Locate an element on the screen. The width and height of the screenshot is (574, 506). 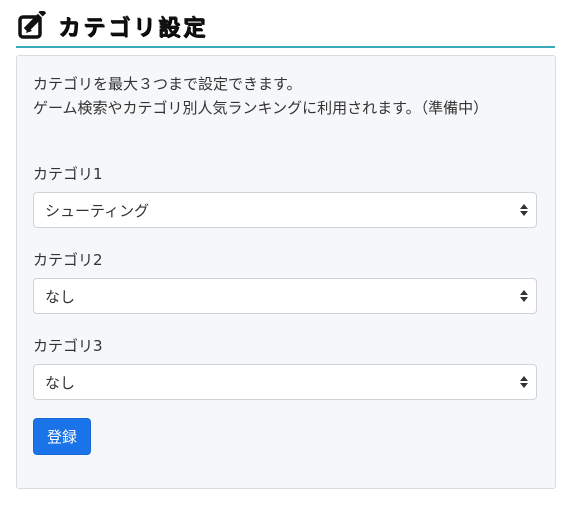
category-2-value: なし is located at coordinates (60, 296).